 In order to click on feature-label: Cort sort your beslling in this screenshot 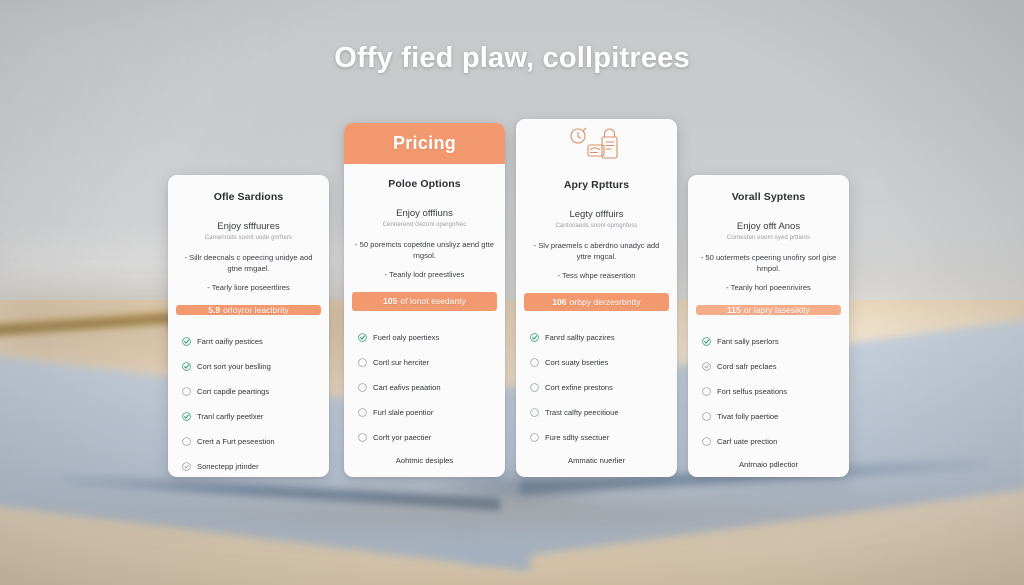, I will do `click(234, 366)`.